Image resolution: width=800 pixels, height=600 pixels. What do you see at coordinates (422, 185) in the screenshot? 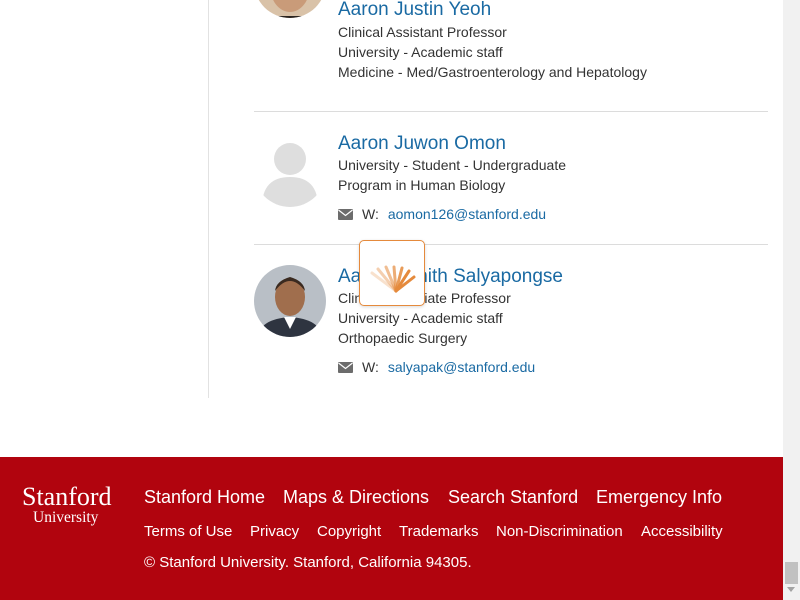
I see `person-program: Program in Human Biology` at bounding box center [422, 185].